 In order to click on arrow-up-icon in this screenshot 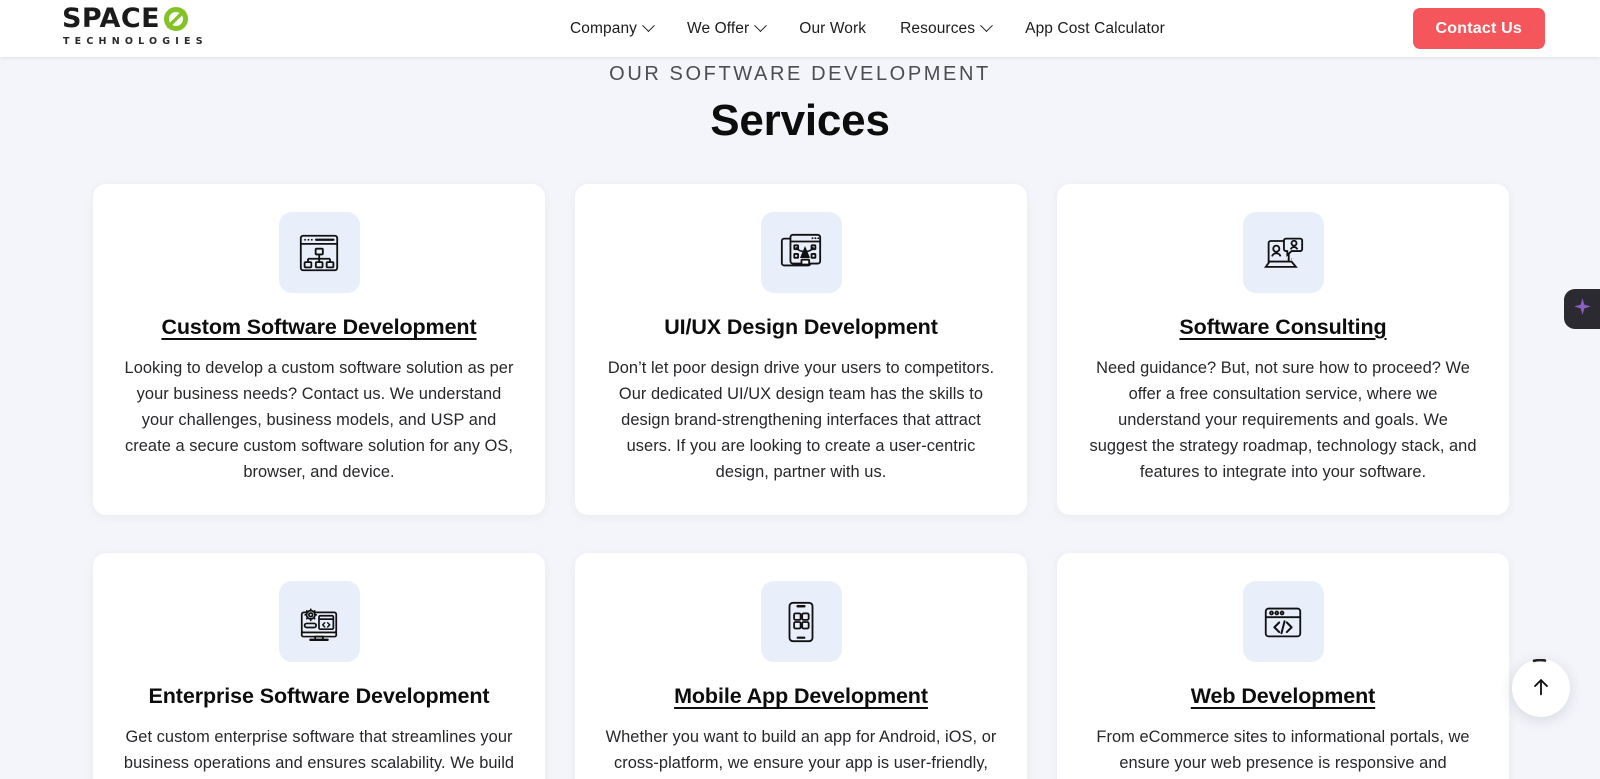, I will do `click(1541, 688)`.